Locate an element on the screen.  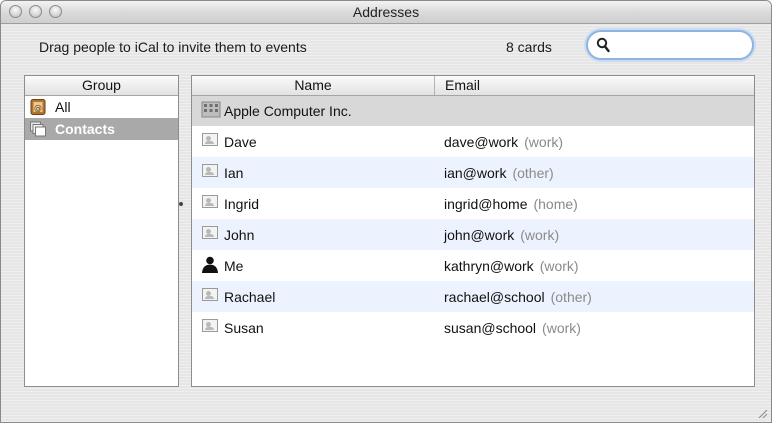
person-email: susan@school is located at coordinates (490, 327).